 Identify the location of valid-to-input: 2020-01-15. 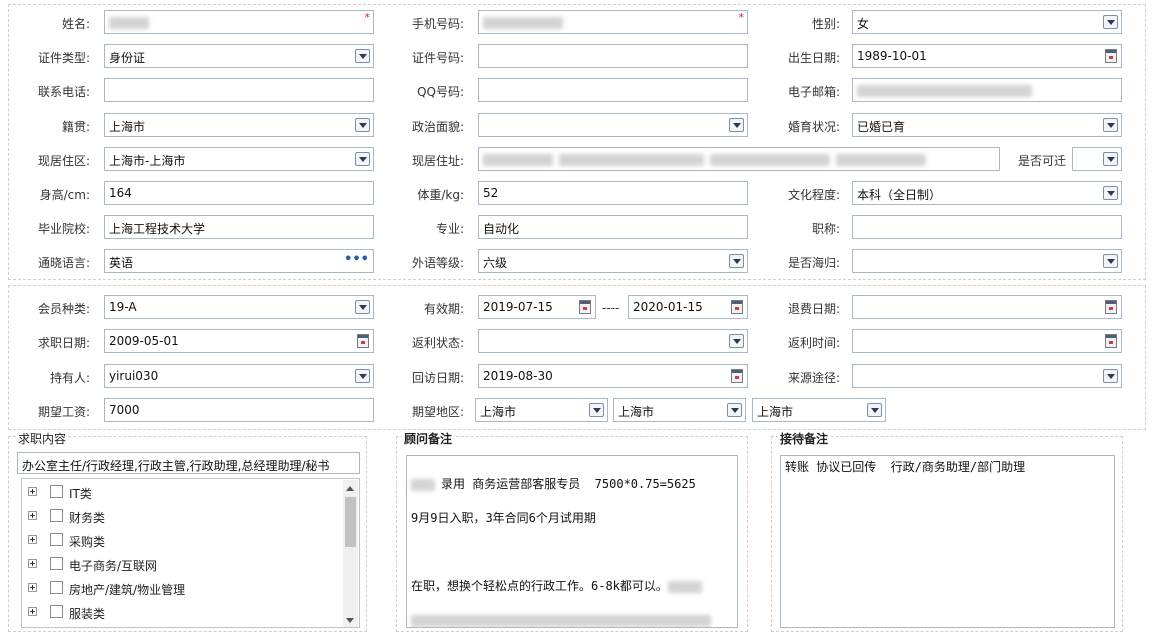
(688, 307).